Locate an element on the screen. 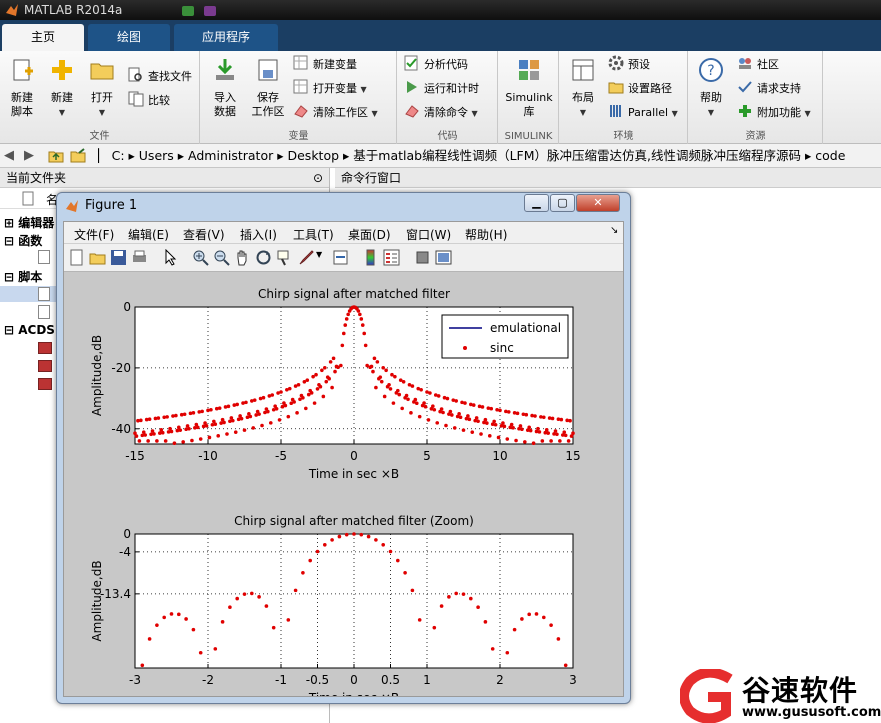 Image resolution: width=881 pixels, height=723 pixels. hide-plot-tools-icon is located at coordinates (422, 257).